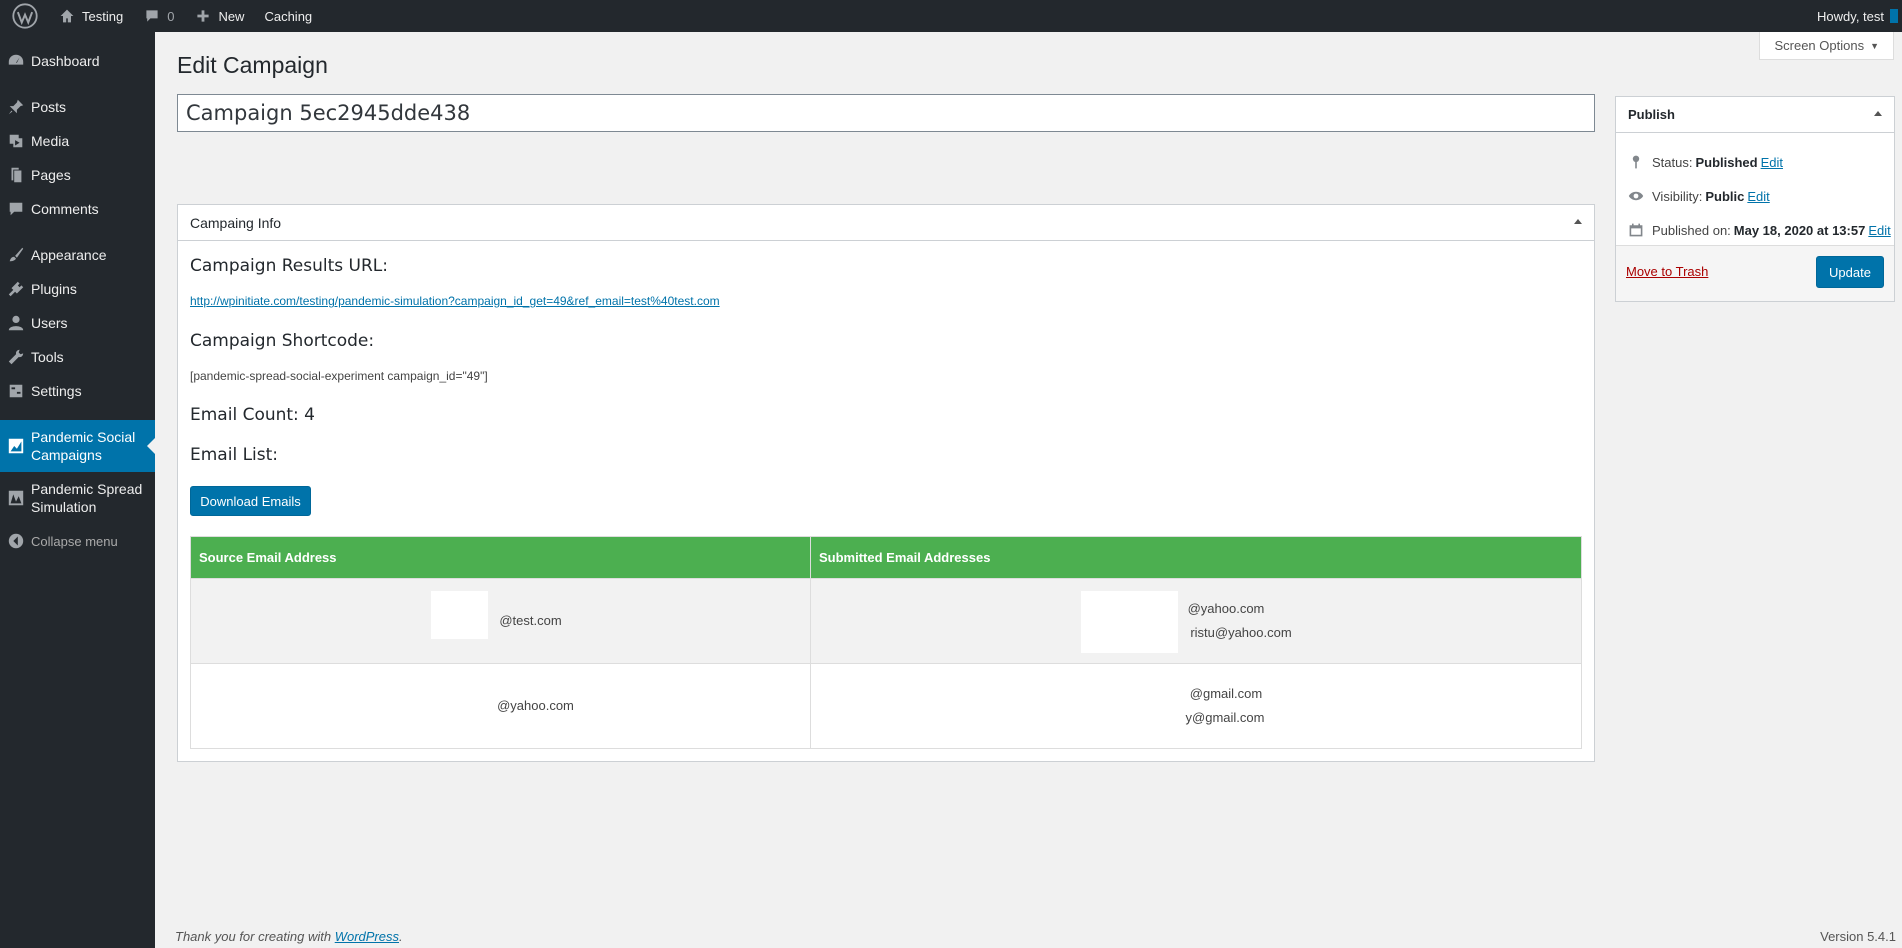 This screenshot has height=948, width=1902. Describe the element at coordinates (252, 65) in the screenshot. I see `page-title: Edit Campaign` at that location.